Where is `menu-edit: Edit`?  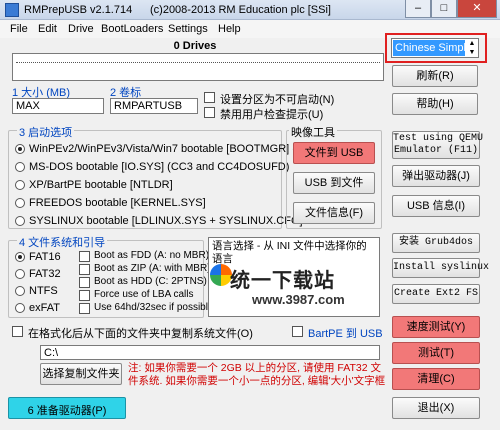
menu-edit: Edit is located at coordinates (47, 29).